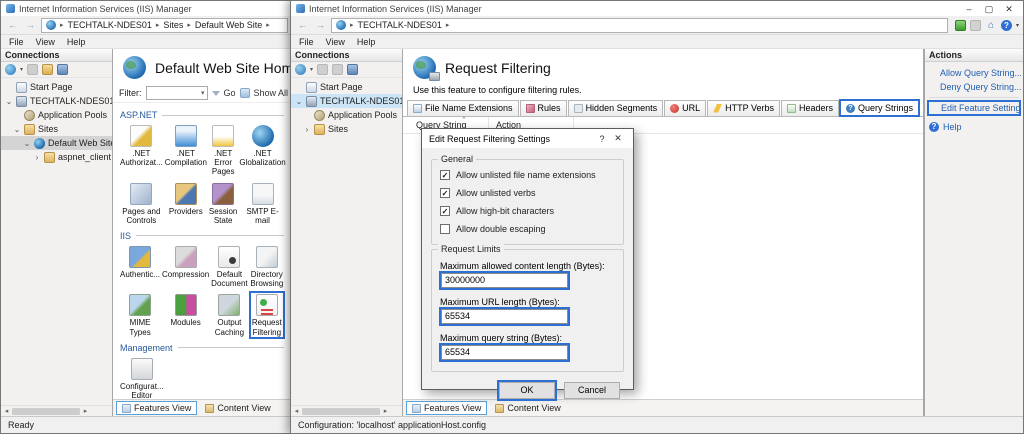  What do you see at coordinates (271, 93) in the screenshot?
I see `show-all-button: Show All` at bounding box center [271, 93].